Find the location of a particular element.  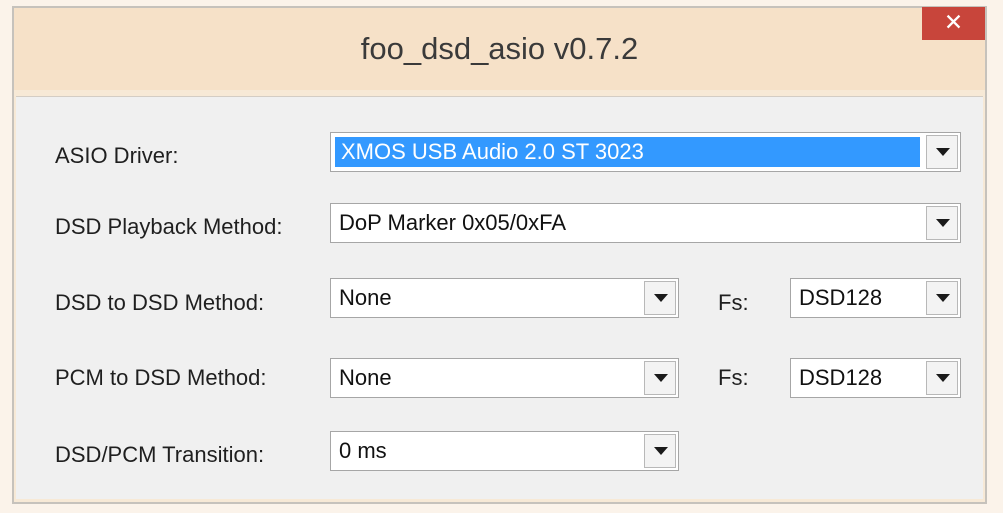

window-title: foo_dsd_asio v0.7.2 is located at coordinates (499, 48).